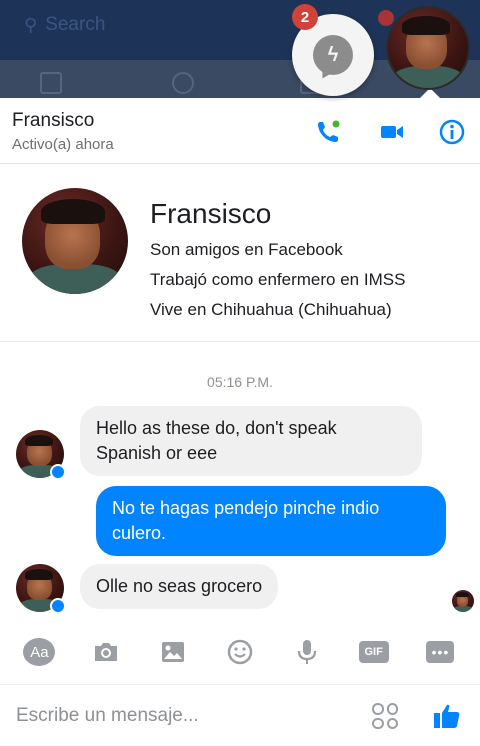 This screenshot has width=480, height=746. What do you see at coordinates (240, 131) in the screenshot?
I see `chat-header: Fransisco Activo(a) ahora` at bounding box center [240, 131].